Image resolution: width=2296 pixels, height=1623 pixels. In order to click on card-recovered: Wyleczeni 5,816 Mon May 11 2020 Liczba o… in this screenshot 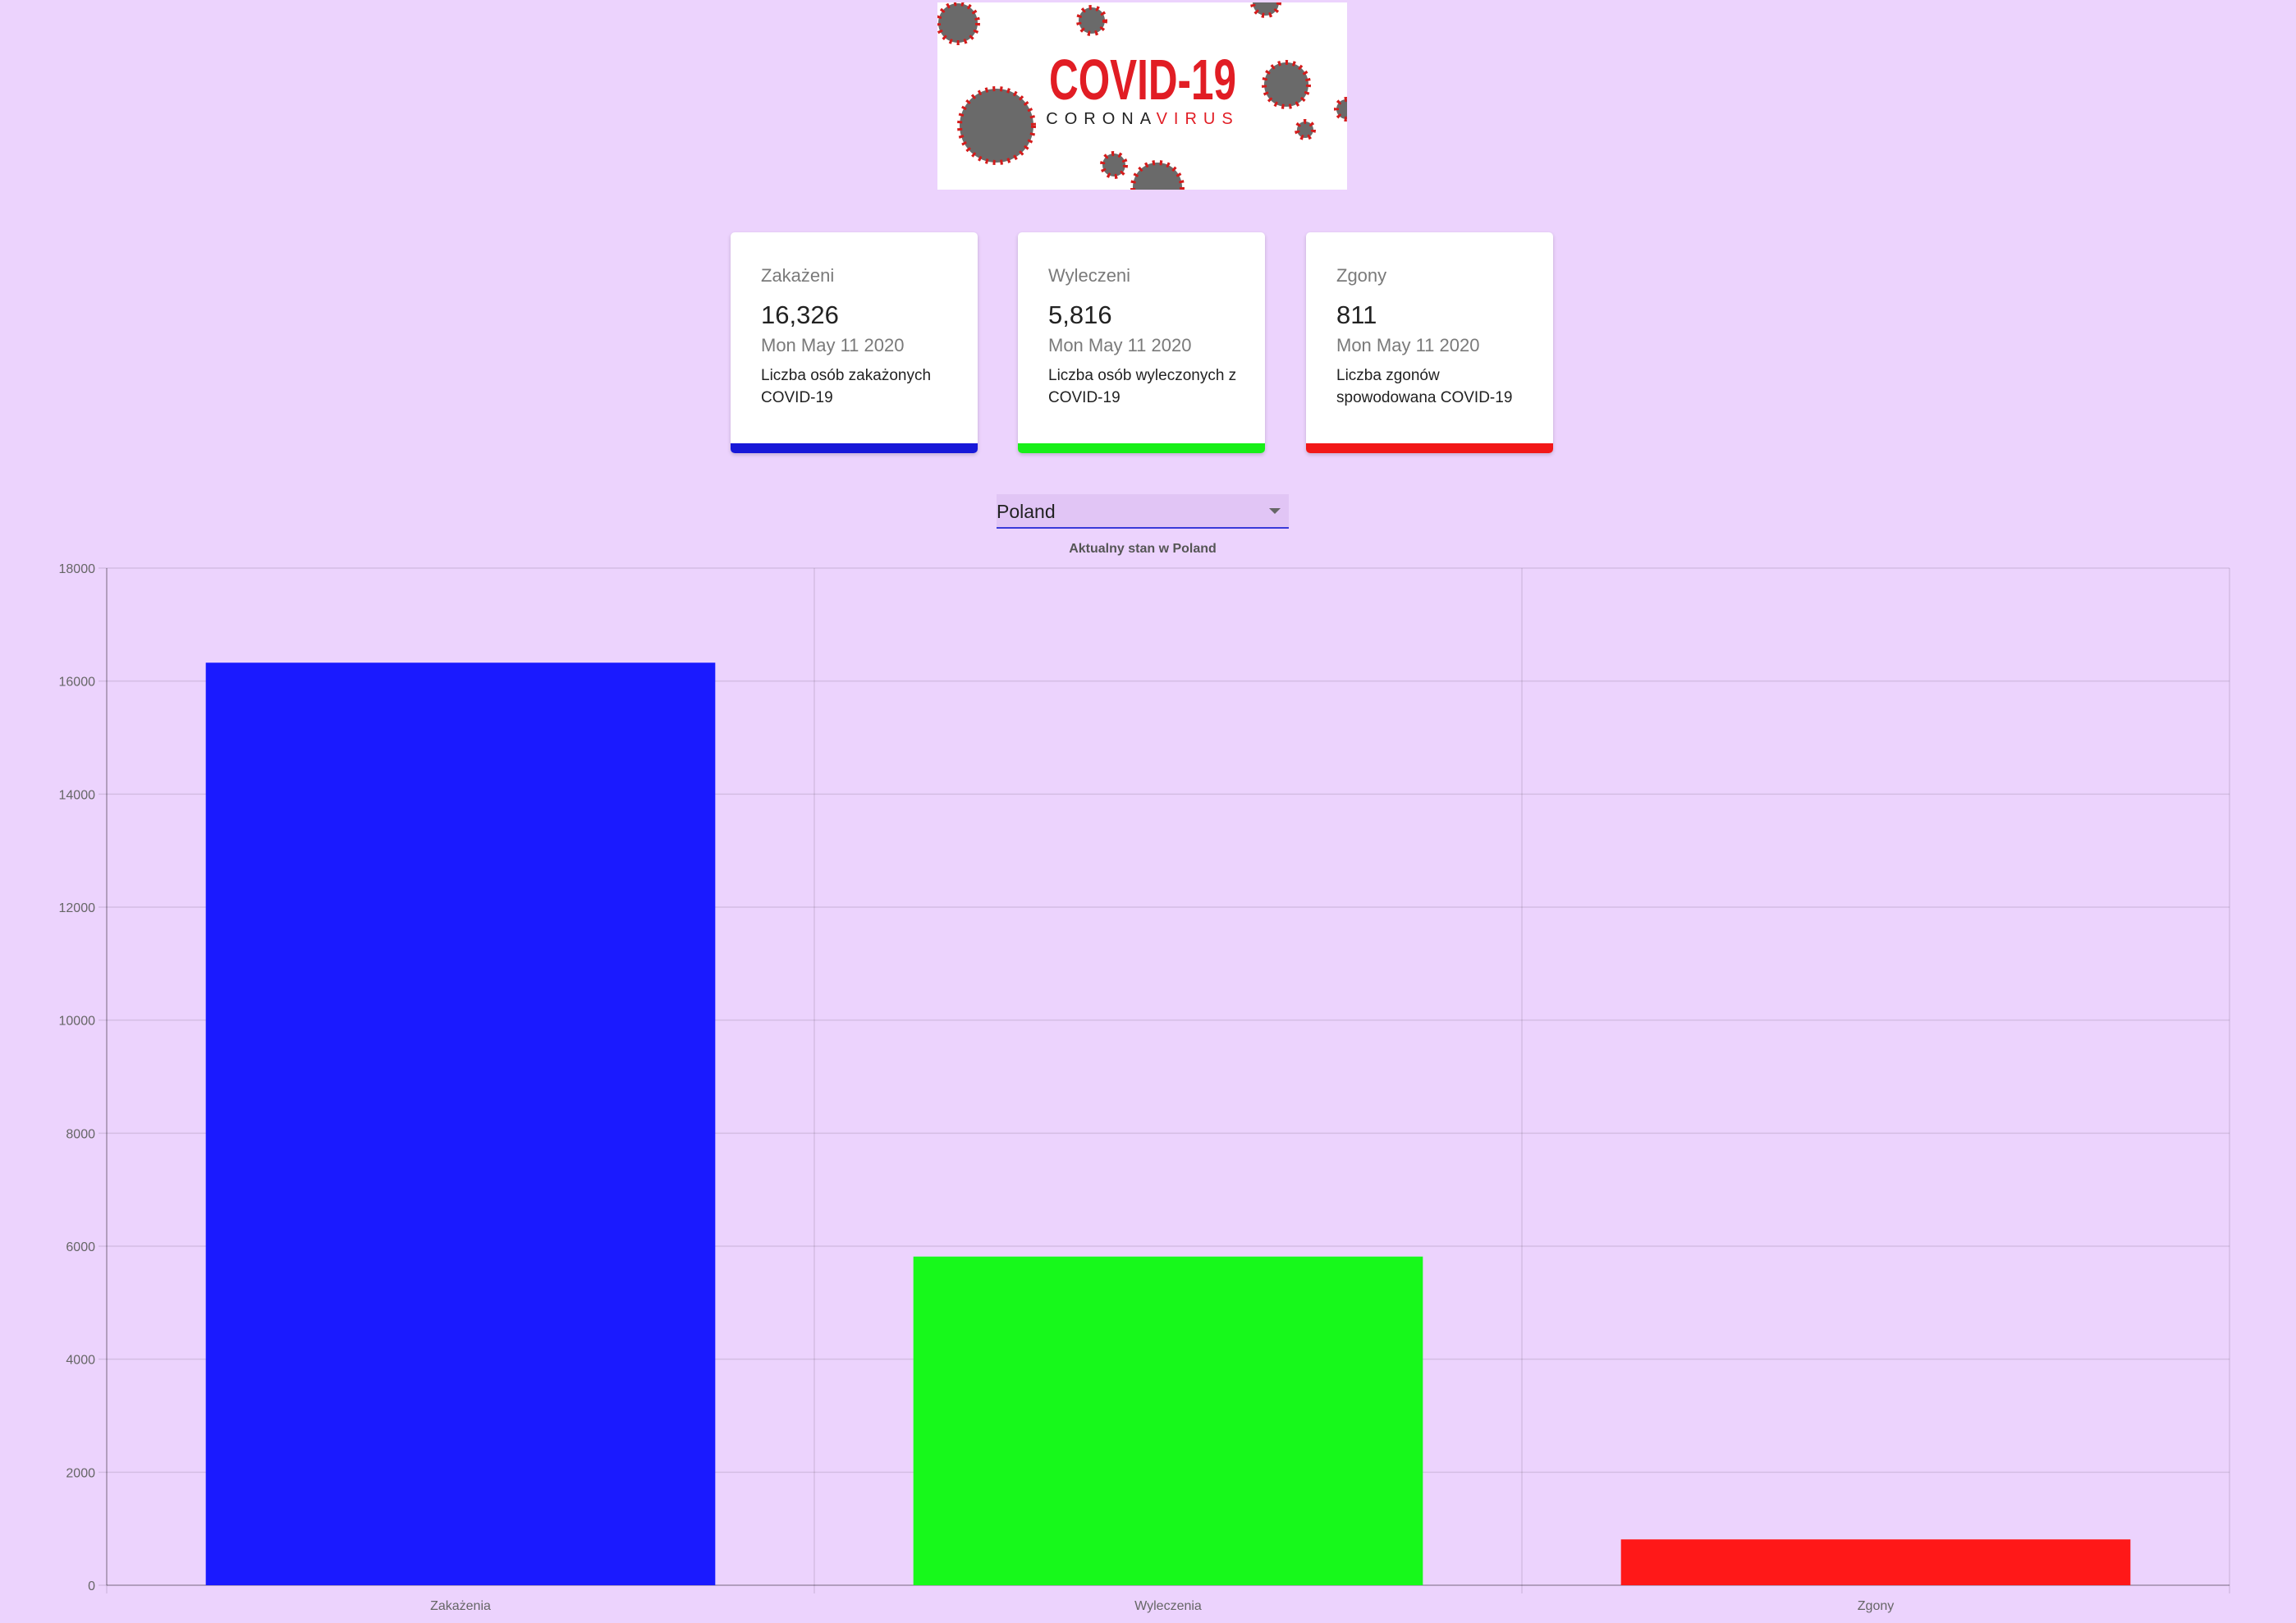, I will do `click(1141, 343)`.